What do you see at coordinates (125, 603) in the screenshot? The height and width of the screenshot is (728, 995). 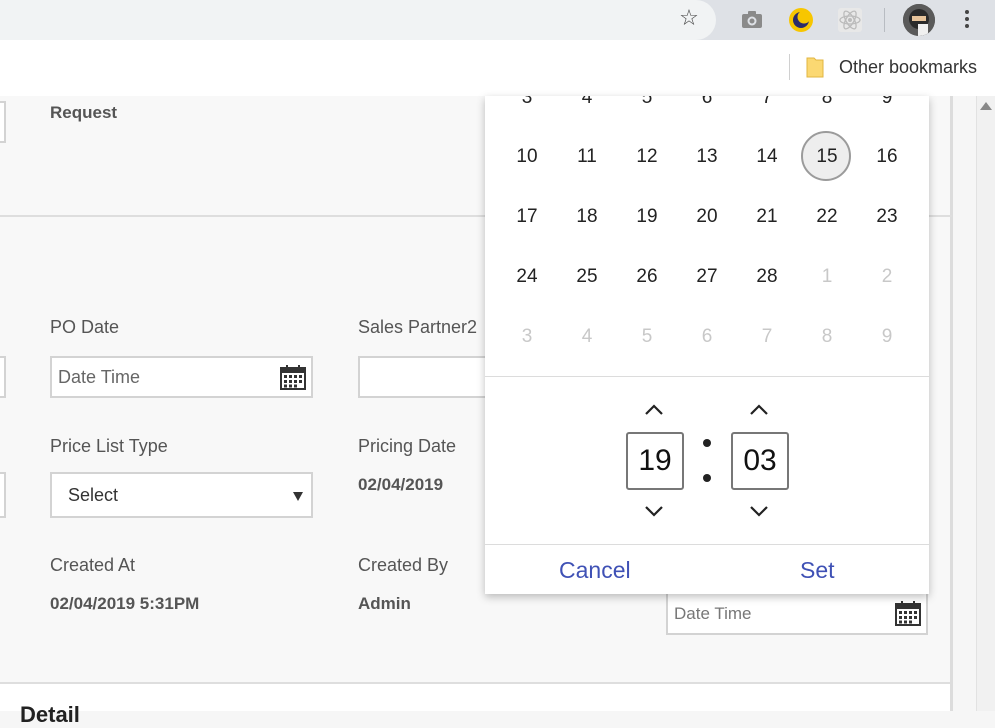 I see `created-at-value: 02/04/2019 5:31PM` at bounding box center [125, 603].